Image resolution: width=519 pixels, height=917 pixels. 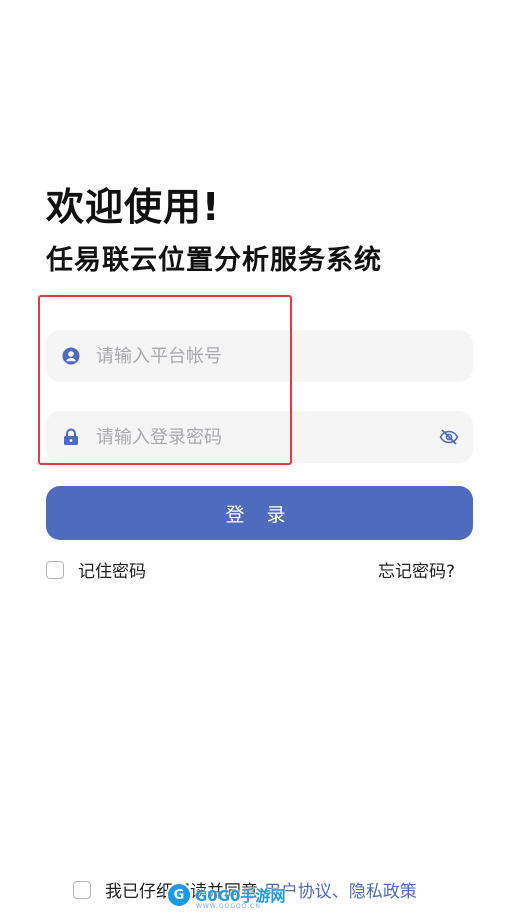 I want to click on user-icon, so click(x=71, y=356).